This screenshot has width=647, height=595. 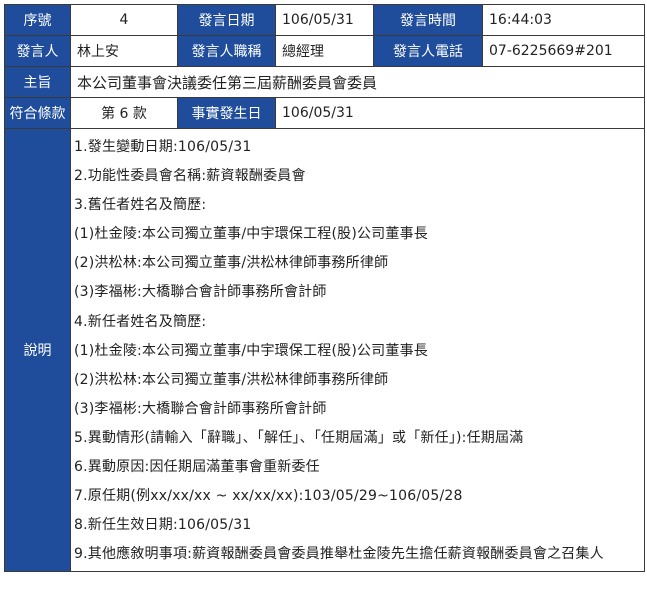 I want to click on sequence-label: 序號, so click(x=37, y=20).